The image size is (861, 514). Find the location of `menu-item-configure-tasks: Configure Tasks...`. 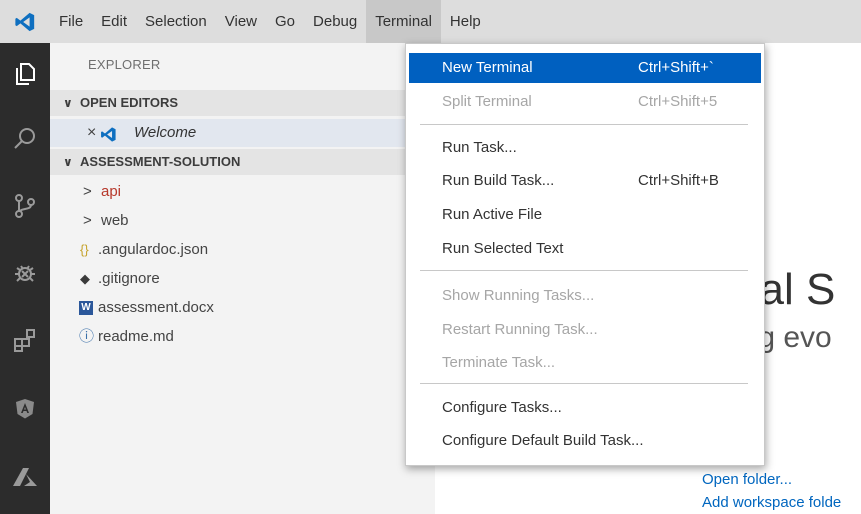

menu-item-configure-tasks: Configure Tasks... is located at coordinates (585, 408).